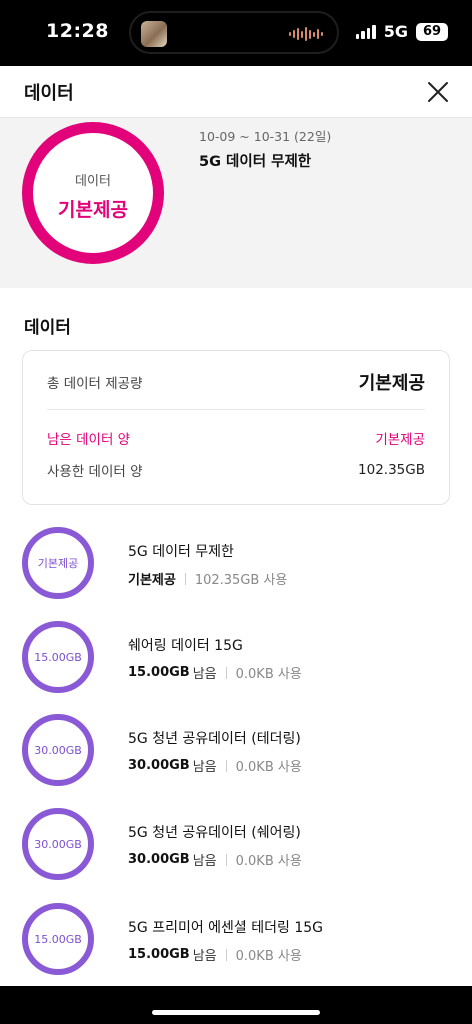 The width and height of the screenshot is (472, 1024). What do you see at coordinates (47, 328) in the screenshot?
I see `section-title: 데이터` at bounding box center [47, 328].